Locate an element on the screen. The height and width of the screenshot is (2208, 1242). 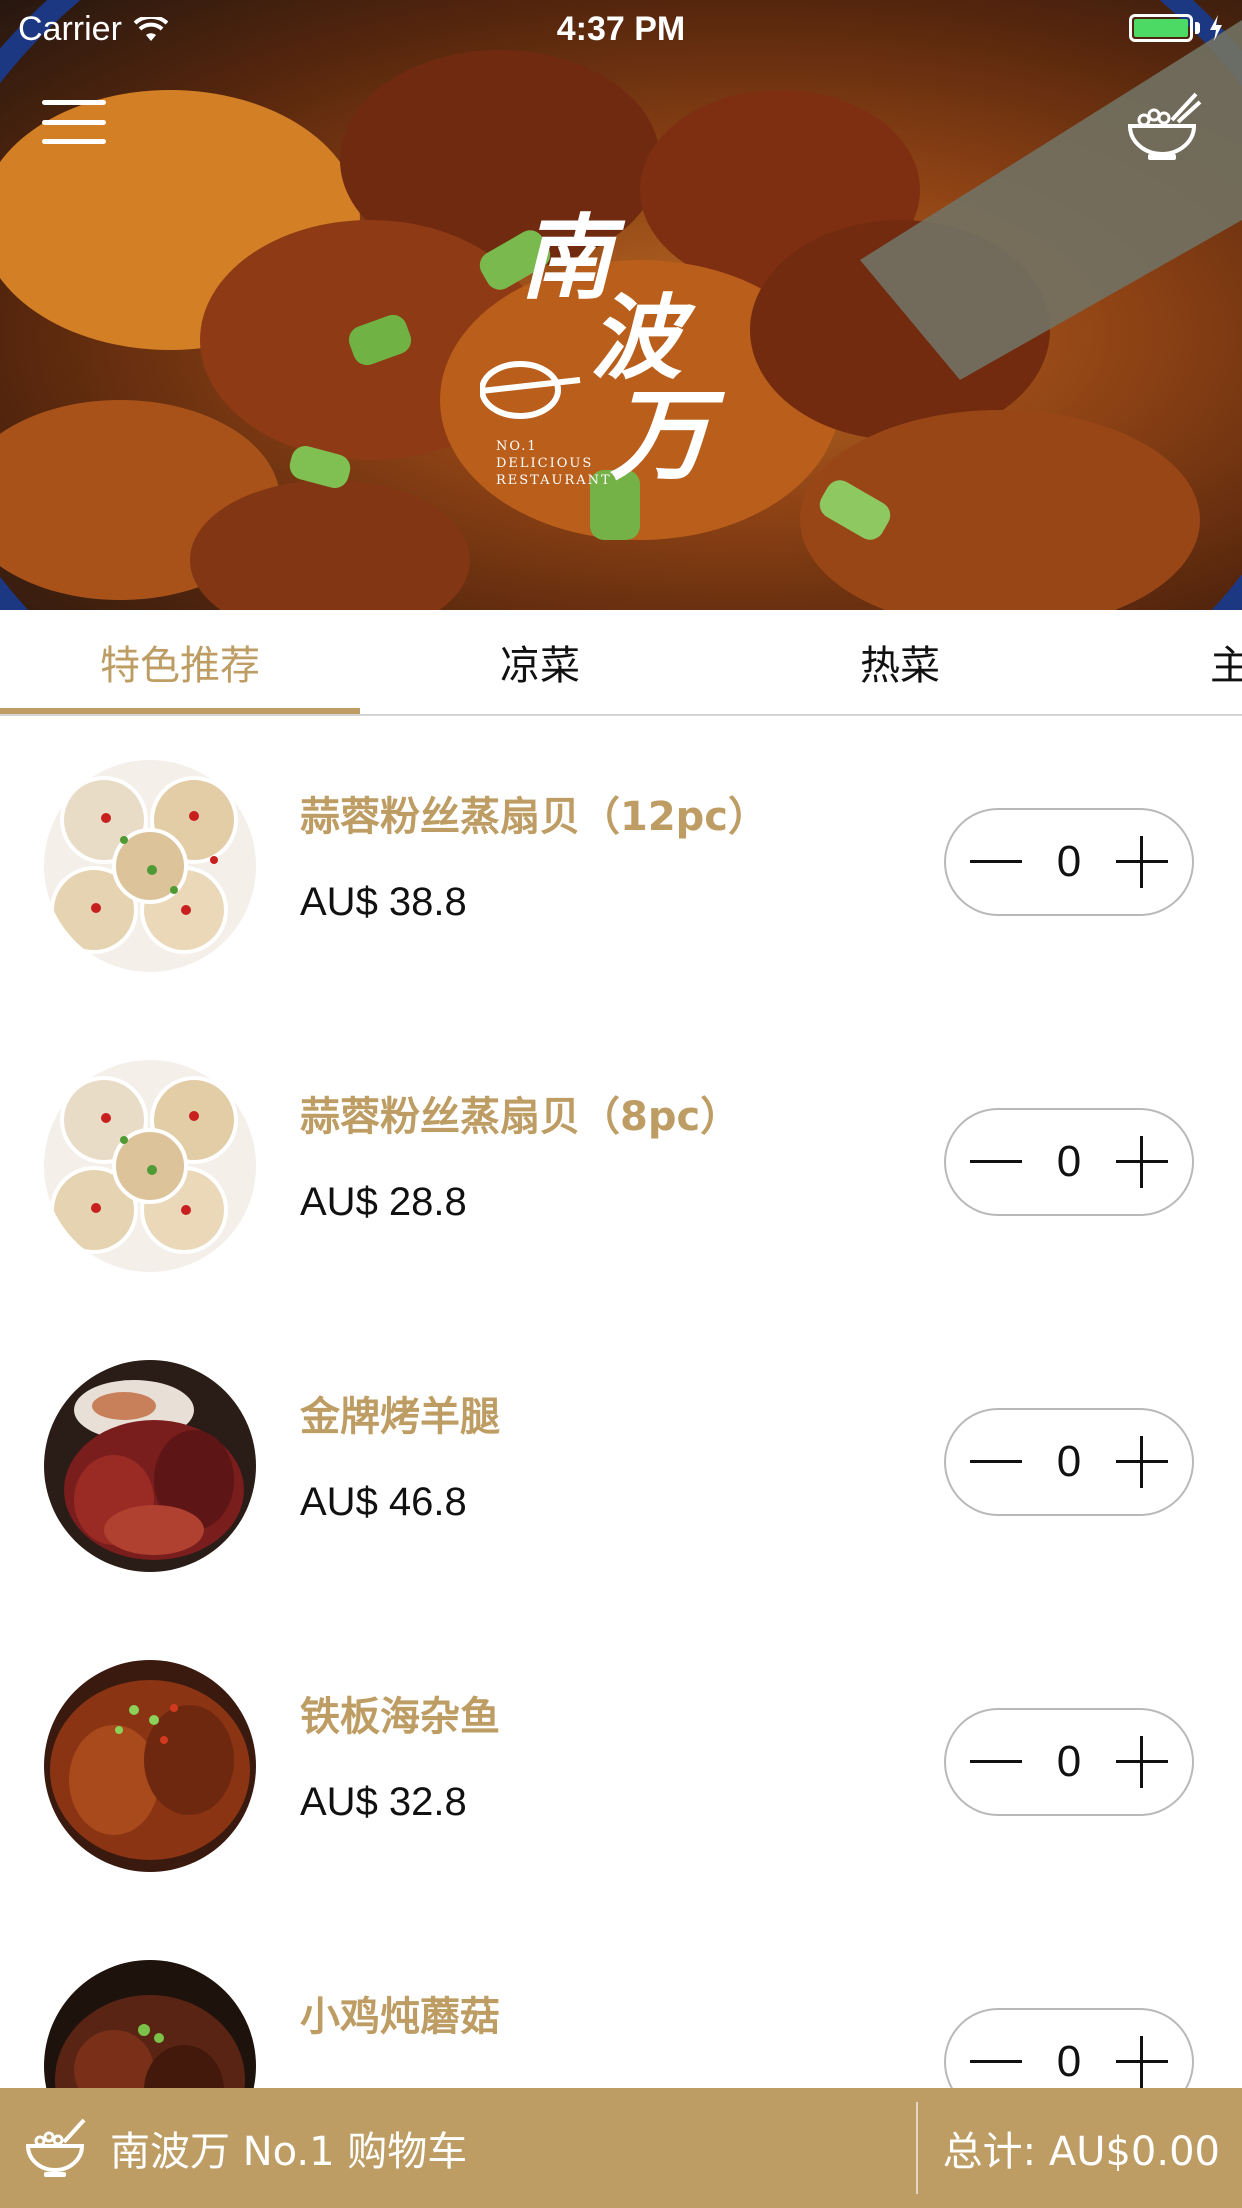
dish-price: AU$ 32.8 is located at coordinates (383, 1802).